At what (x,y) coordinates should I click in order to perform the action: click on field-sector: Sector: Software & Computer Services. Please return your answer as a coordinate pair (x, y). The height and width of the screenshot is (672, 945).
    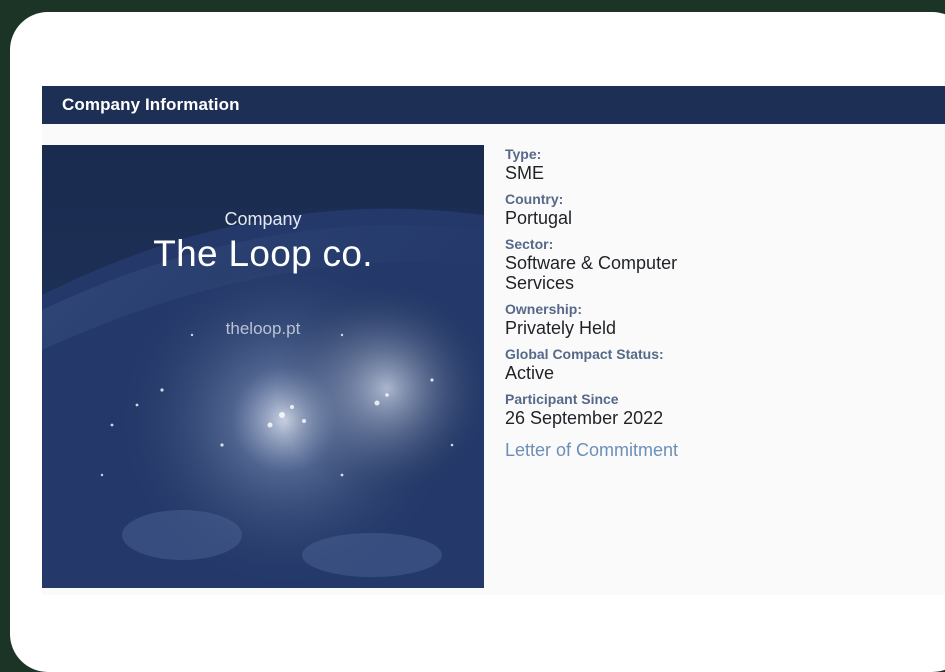
    Looking at the image, I should click on (655, 264).